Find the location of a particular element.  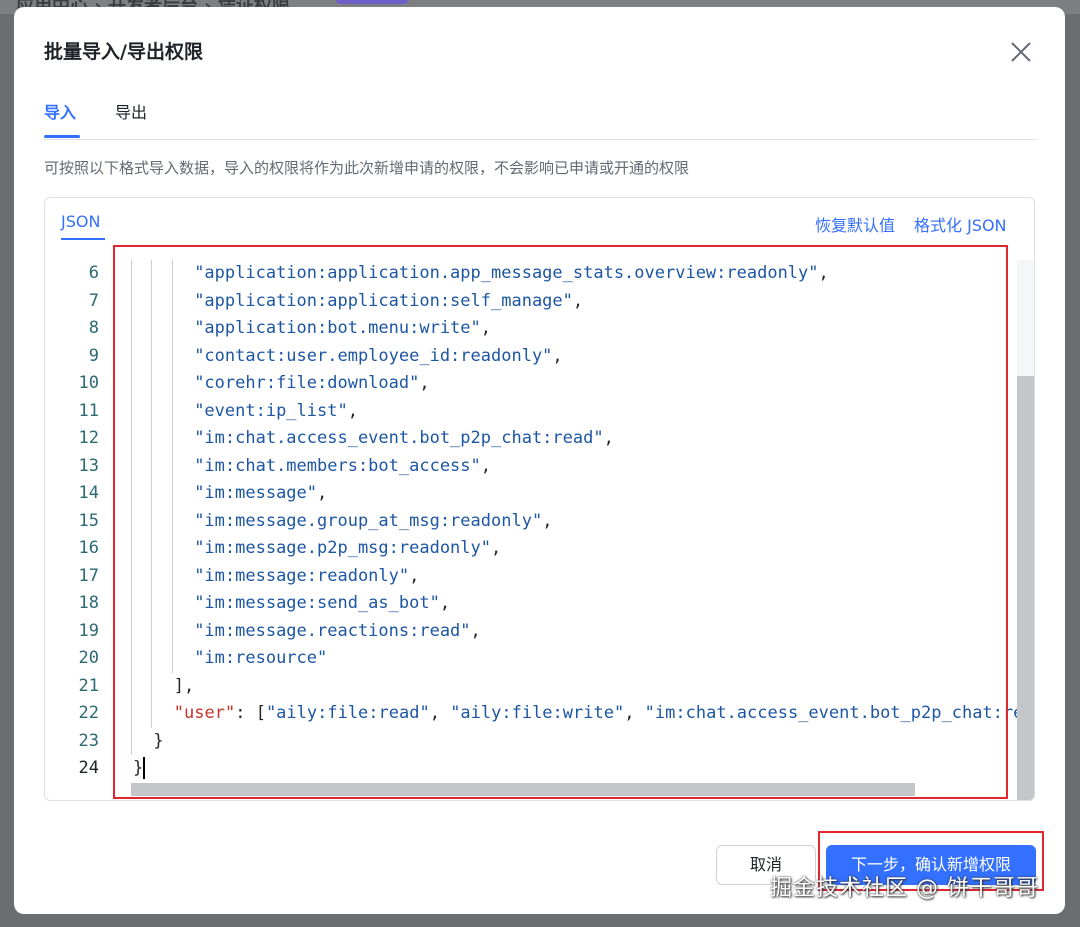

reset-default-button: 恢复默认值 is located at coordinates (855, 224).